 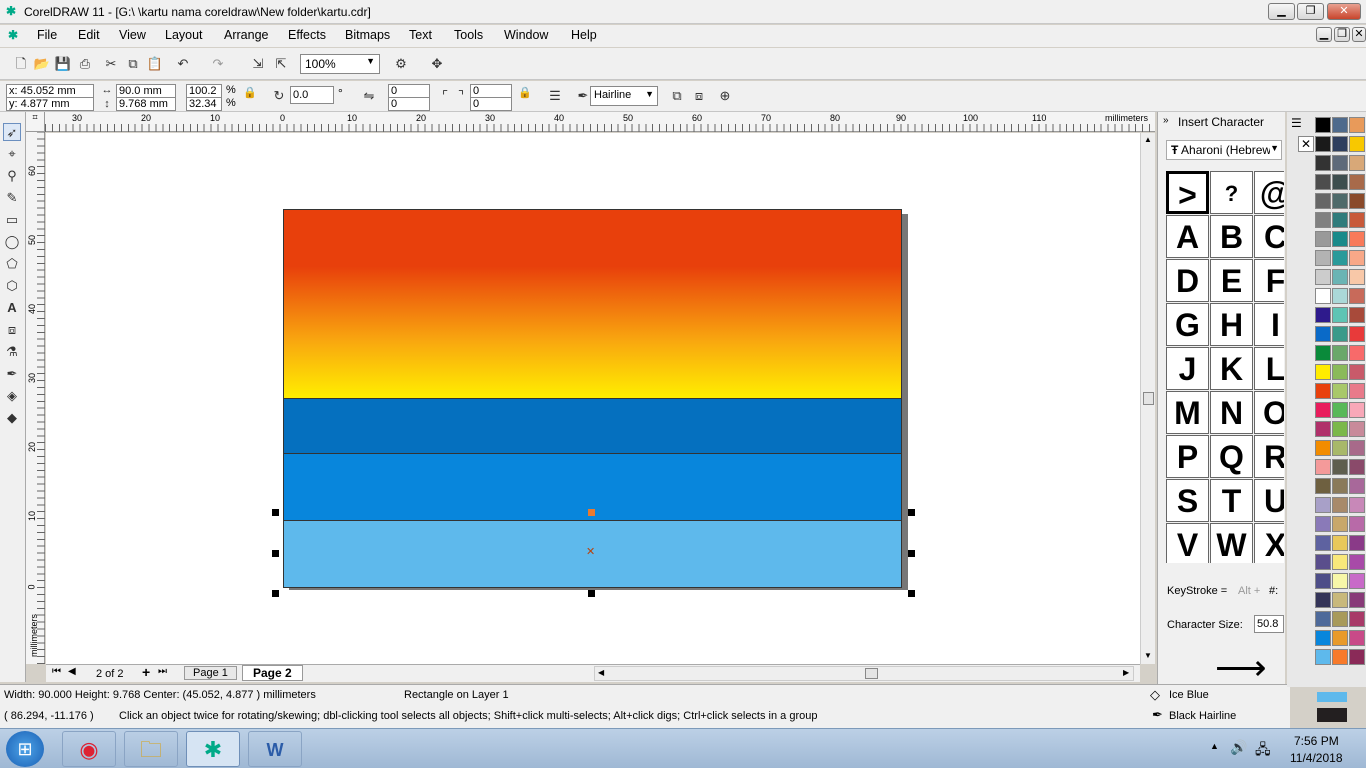 What do you see at coordinates (35, 398) in the screenshot?
I see `vertical-ruler: 60 50 40 30 20 10 0 millimeters` at bounding box center [35, 398].